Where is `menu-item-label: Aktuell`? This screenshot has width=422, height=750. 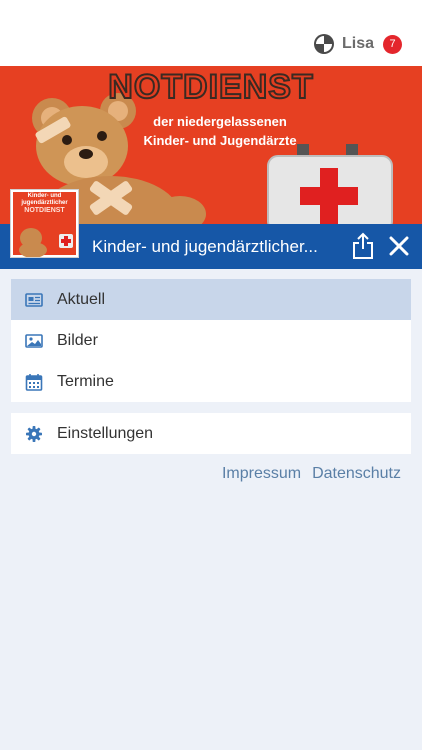
menu-item-label: Aktuell is located at coordinates (81, 299).